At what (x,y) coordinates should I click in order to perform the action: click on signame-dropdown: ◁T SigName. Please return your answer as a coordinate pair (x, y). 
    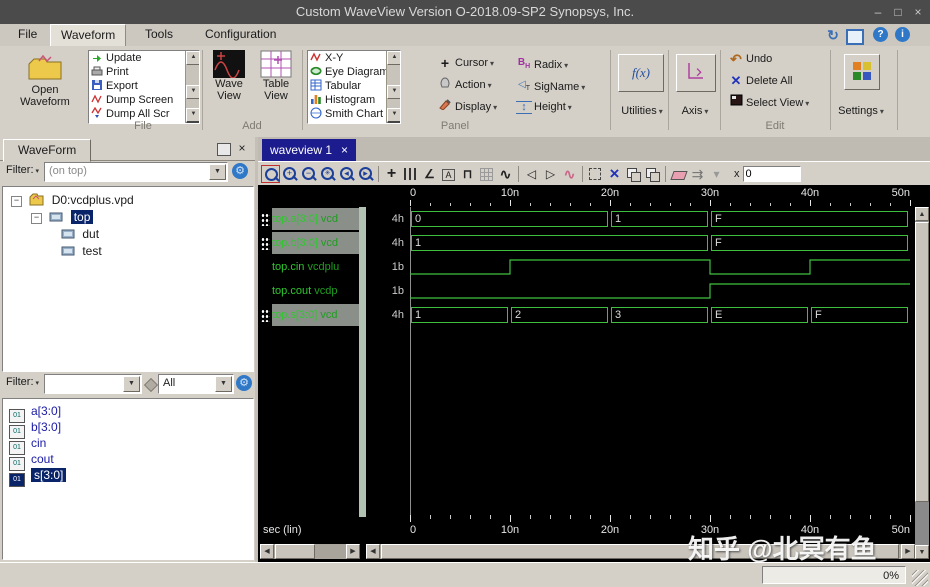
    Looking at the image, I should click on (550, 85).